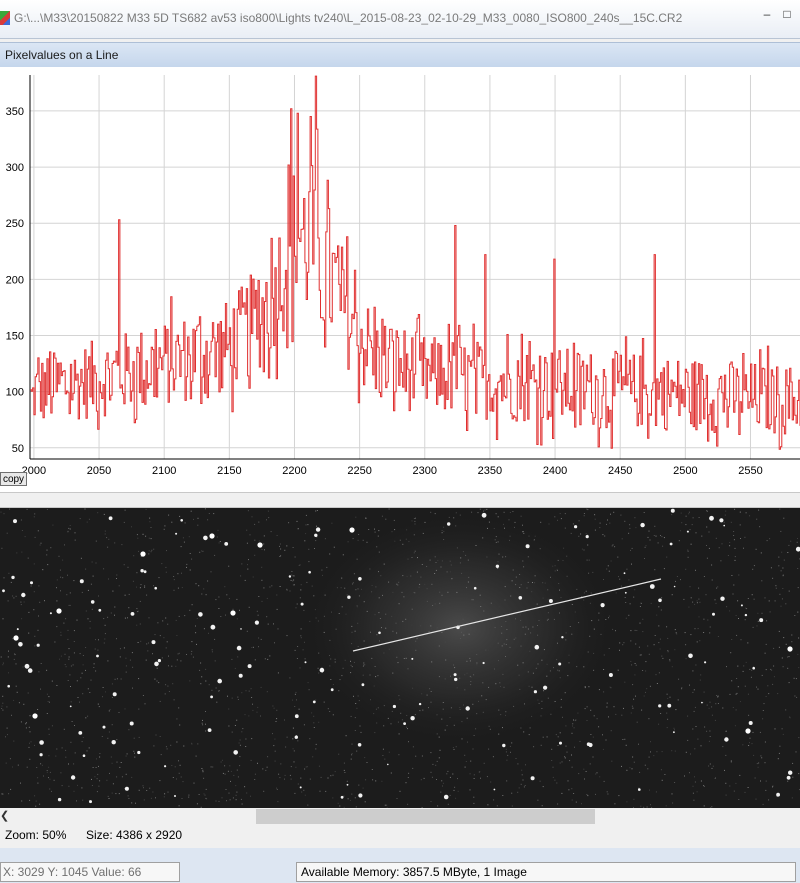  Describe the element at coordinates (400, 835) in the screenshot. I see `image-info-bar: Zoom: 50% Size: 4386 x 2920` at that location.